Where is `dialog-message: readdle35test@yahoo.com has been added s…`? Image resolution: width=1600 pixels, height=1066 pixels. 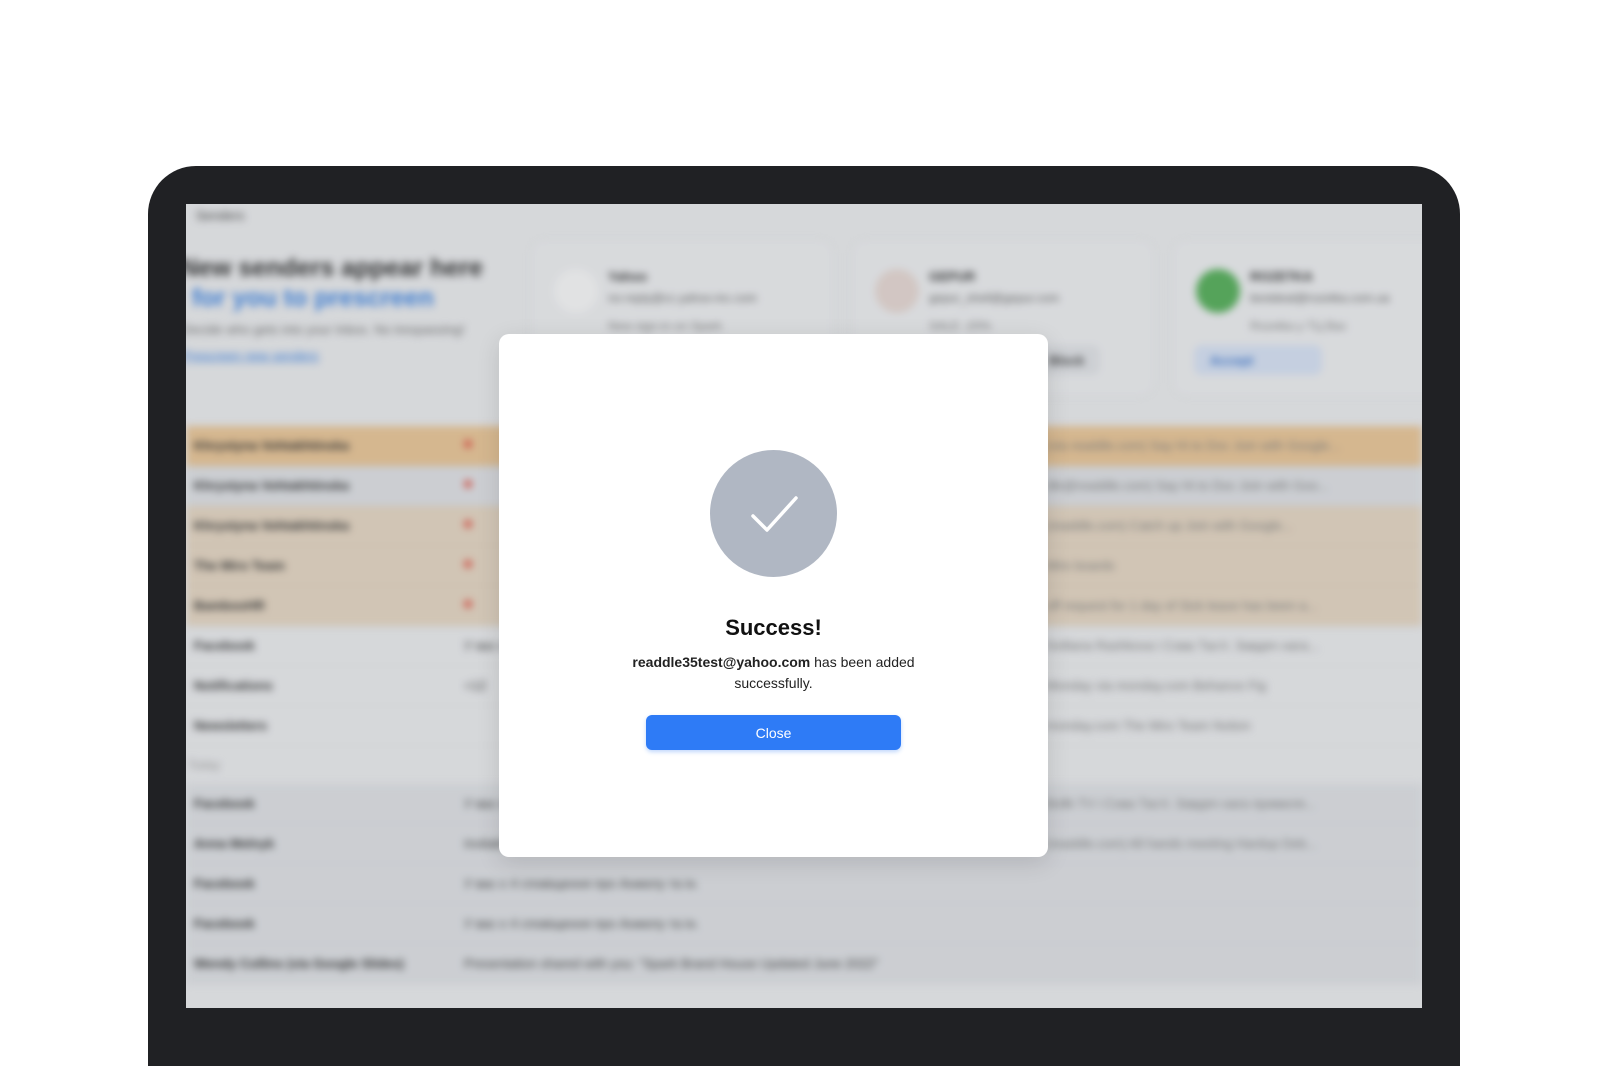 dialog-message: readdle35test@yahoo.com has been added s… is located at coordinates (773, 673).